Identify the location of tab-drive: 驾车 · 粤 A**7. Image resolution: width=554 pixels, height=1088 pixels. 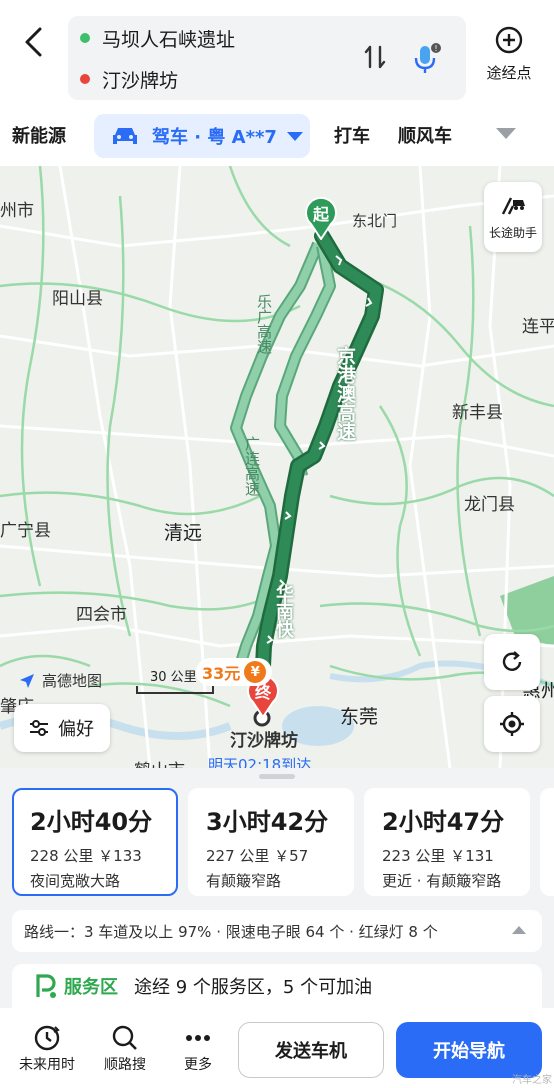
(202, 136).